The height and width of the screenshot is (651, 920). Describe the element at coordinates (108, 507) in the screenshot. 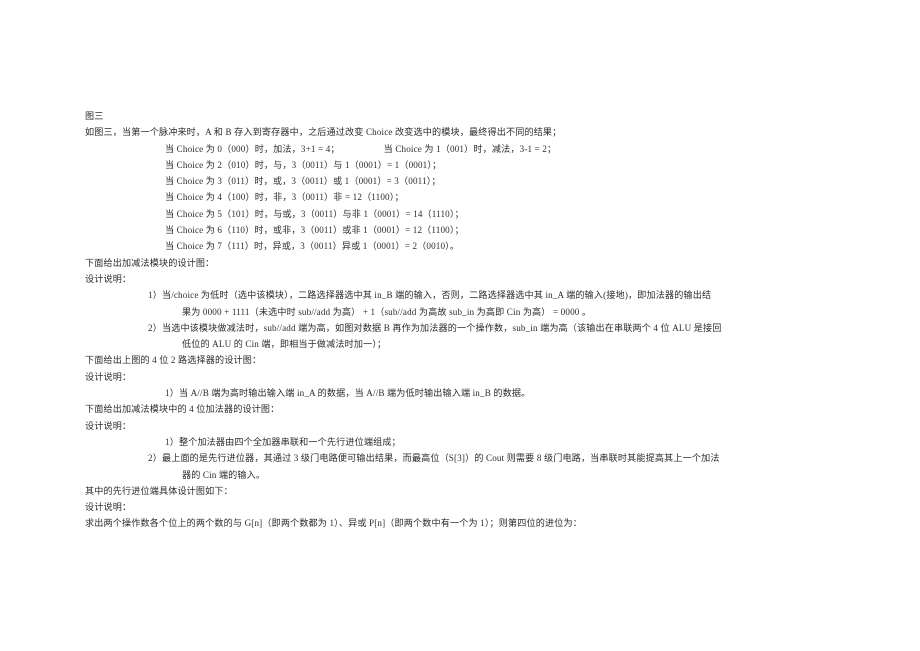

I see `closing-subheading: 设计说明：` at that location.